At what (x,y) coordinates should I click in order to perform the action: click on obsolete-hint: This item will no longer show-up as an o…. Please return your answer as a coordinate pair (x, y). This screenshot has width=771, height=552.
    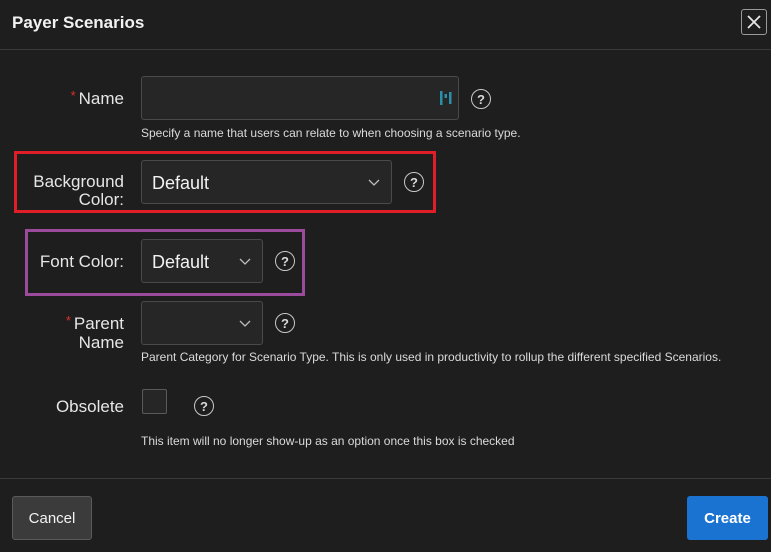
    Looking at the image, I should click on (328, 441).